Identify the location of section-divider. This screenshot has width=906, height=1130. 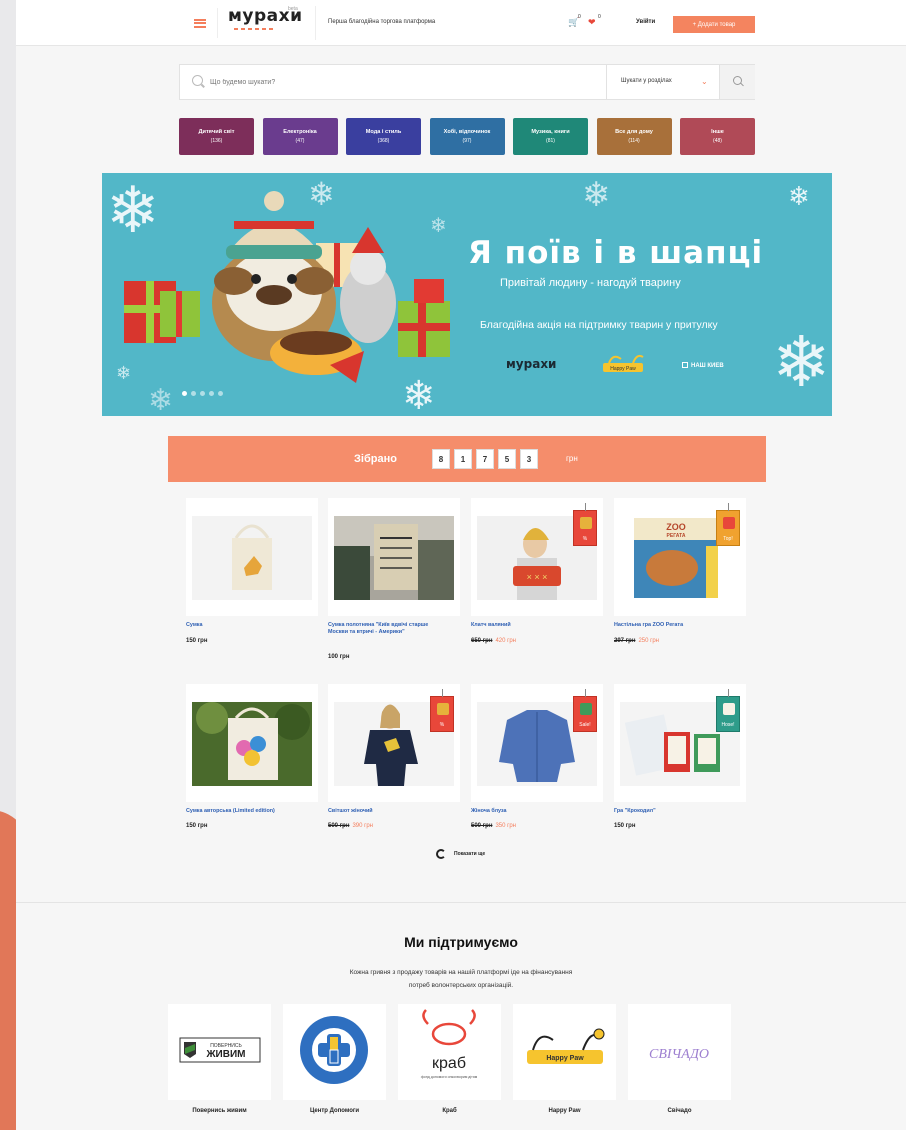
(461, 902).